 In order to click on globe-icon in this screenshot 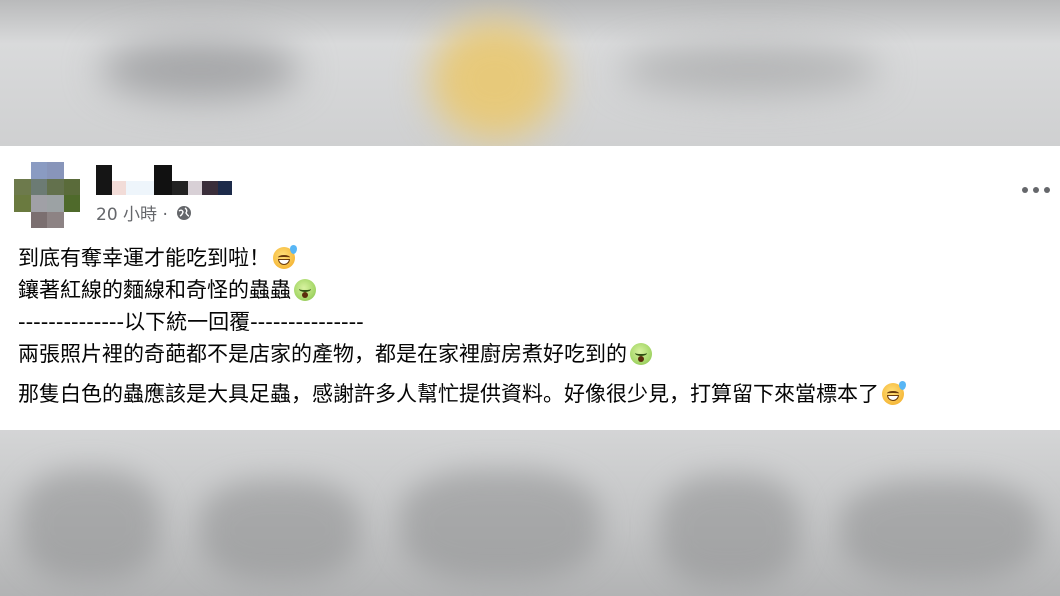, I will do `click(184, 213)`.